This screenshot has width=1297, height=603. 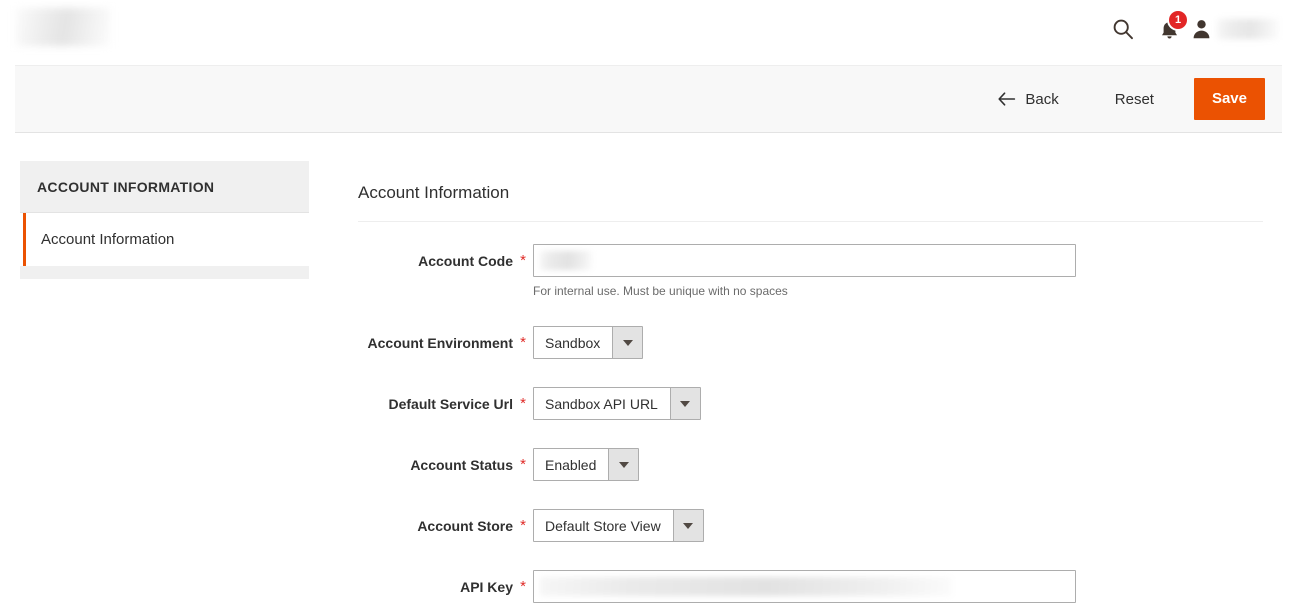 I want to click on sidebar: ACCOUNT INFORMATION Account Information, so click(x=164, y=220).